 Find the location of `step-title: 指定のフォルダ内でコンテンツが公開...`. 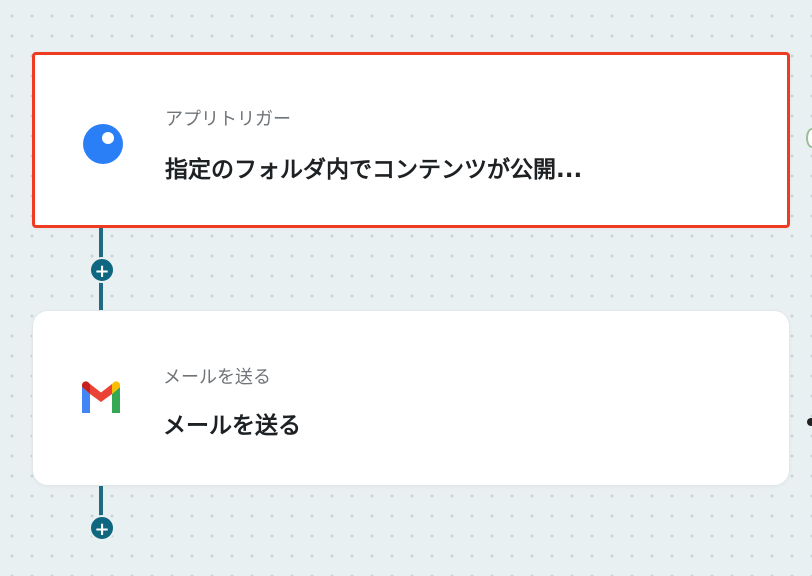

step-title: 指定のフォルダ内でコンテンツが公開... is located at coordinates (374, 170).